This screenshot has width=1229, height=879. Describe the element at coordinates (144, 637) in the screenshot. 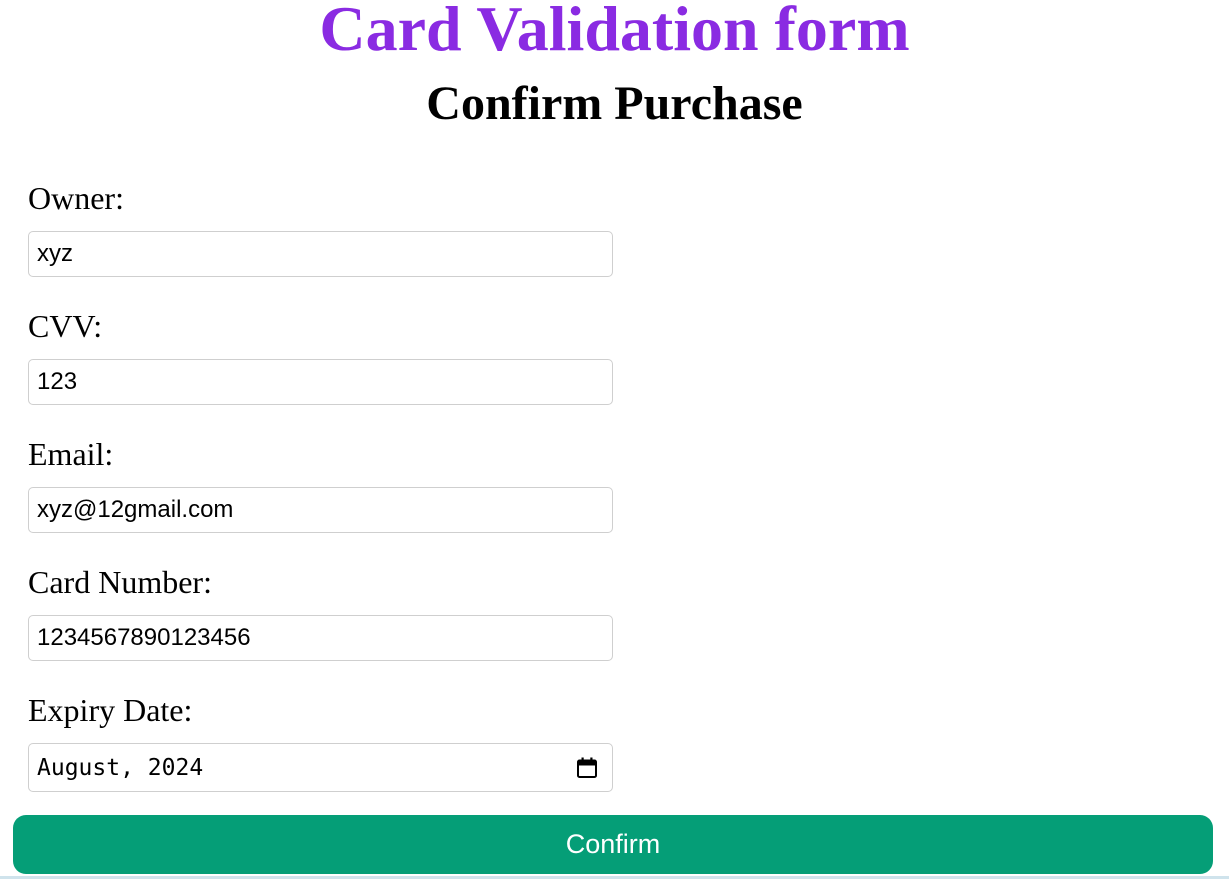

I see `card-number-input-value: 1234567890123456` at that location.